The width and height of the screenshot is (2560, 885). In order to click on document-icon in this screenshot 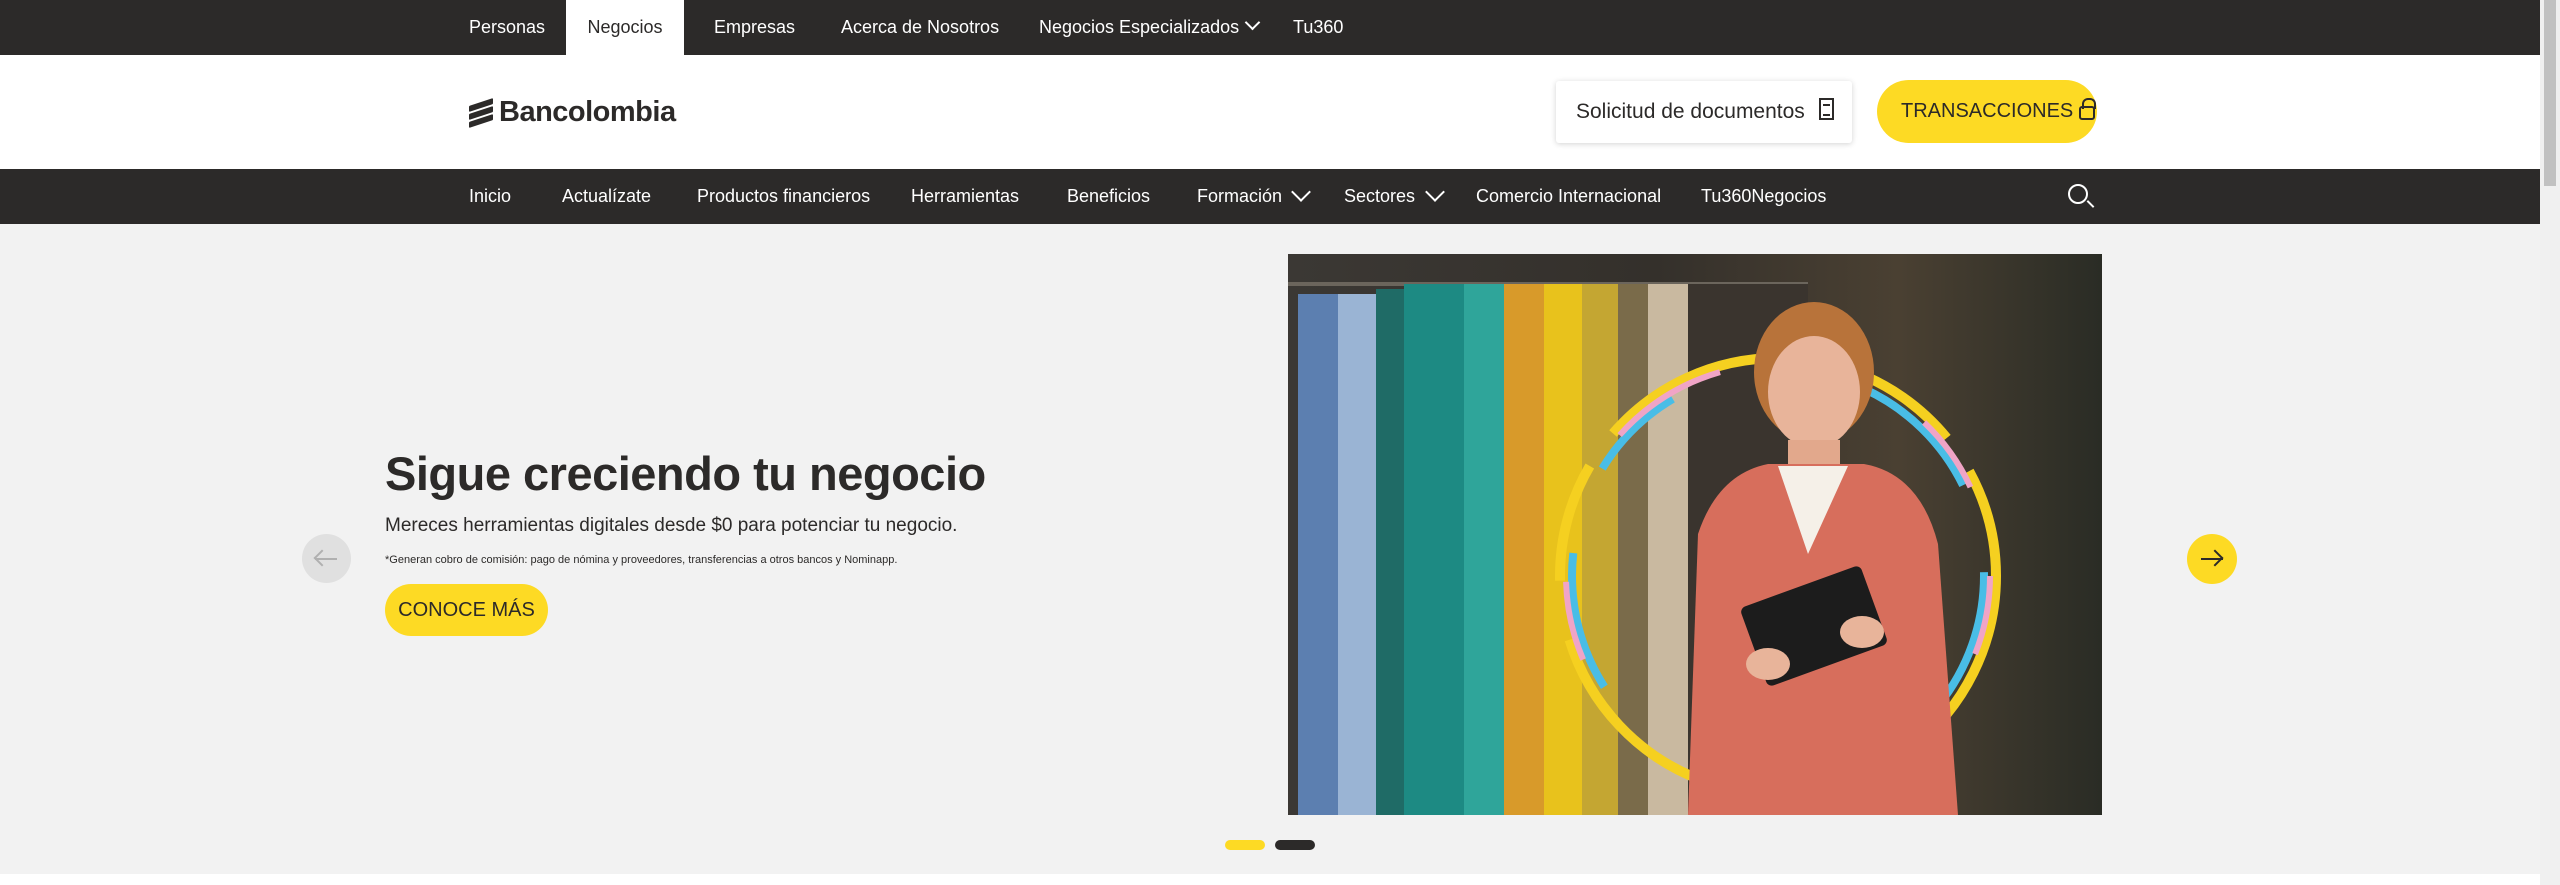, I will do `click(1826, 109)`.